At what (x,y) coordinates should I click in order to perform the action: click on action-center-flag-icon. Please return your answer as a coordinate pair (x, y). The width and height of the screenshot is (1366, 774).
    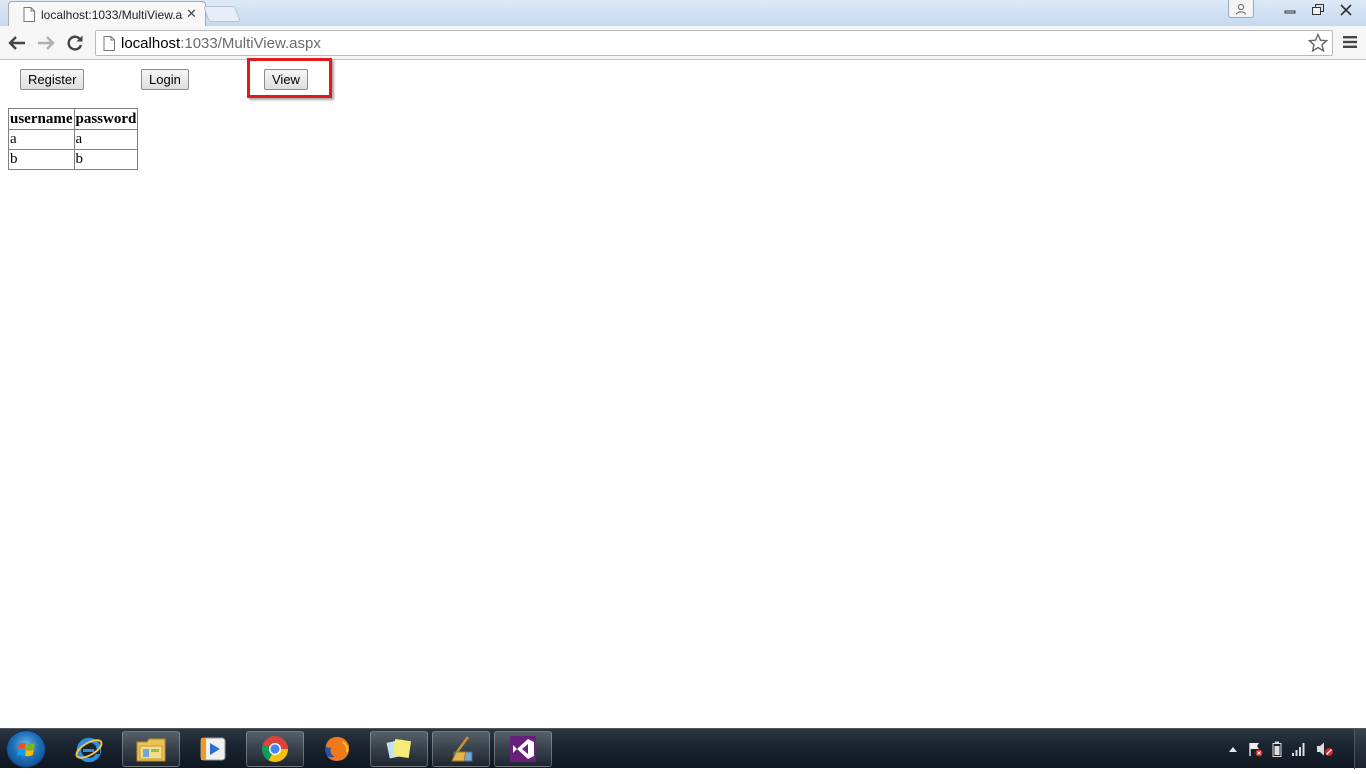
    Looking at the image, I should click on (1255, 749).